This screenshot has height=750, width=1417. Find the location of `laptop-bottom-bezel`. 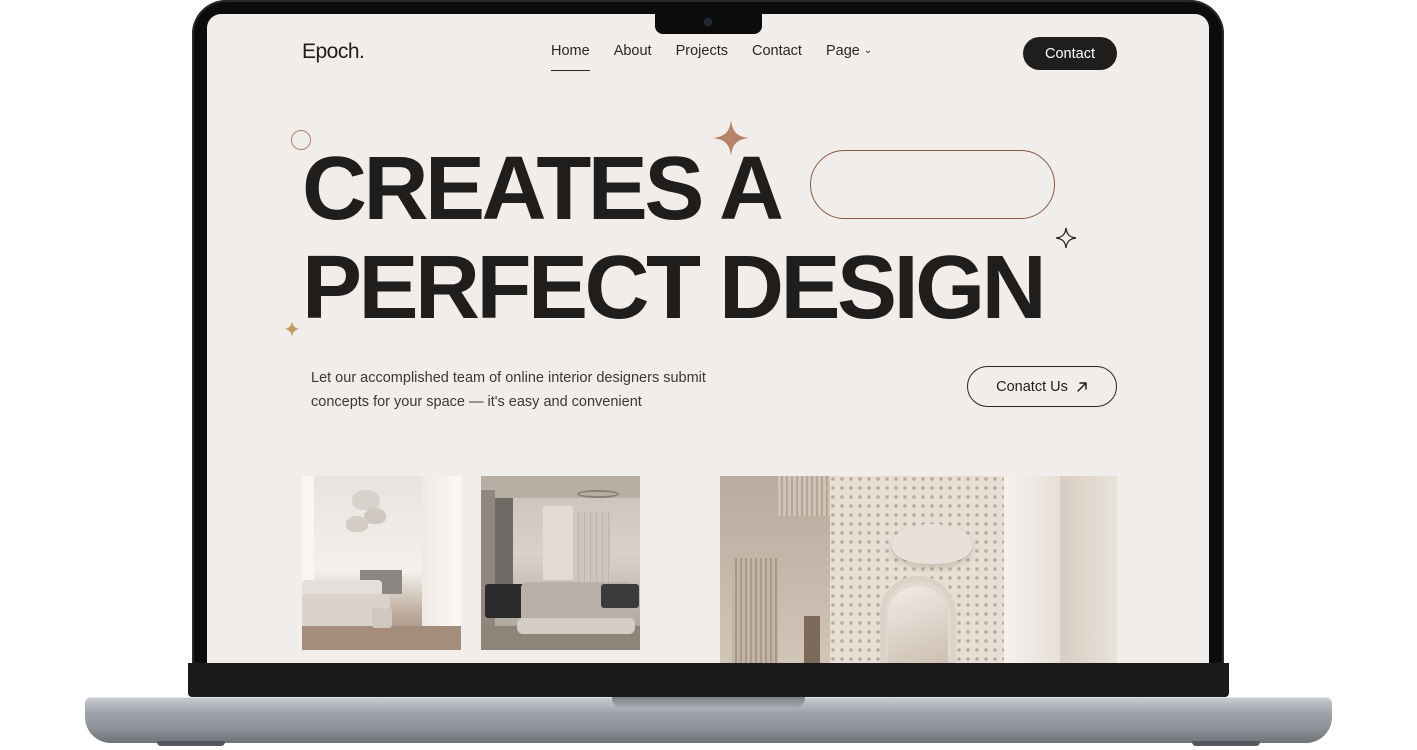

laptop-bottom-bezel is located at coordinates (708, 680).